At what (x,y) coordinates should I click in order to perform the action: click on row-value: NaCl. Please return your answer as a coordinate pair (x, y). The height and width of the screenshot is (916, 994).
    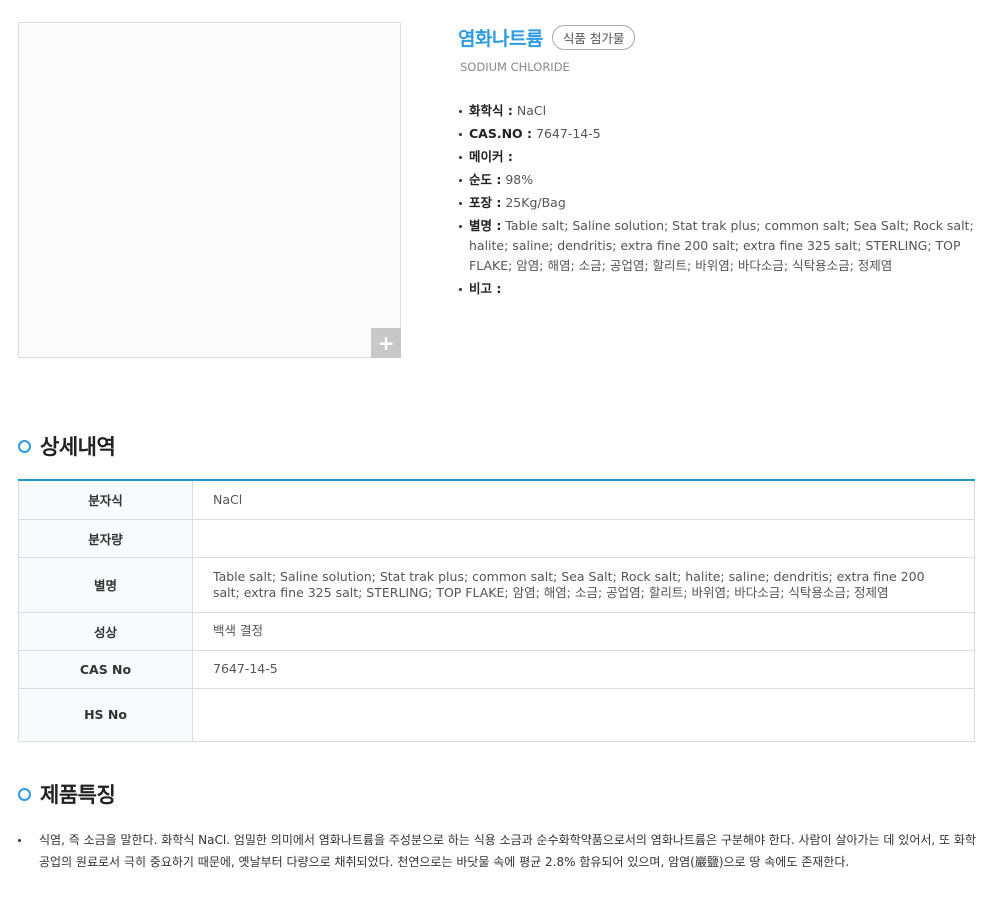
    Looking at the image, I should click on (583, 499).